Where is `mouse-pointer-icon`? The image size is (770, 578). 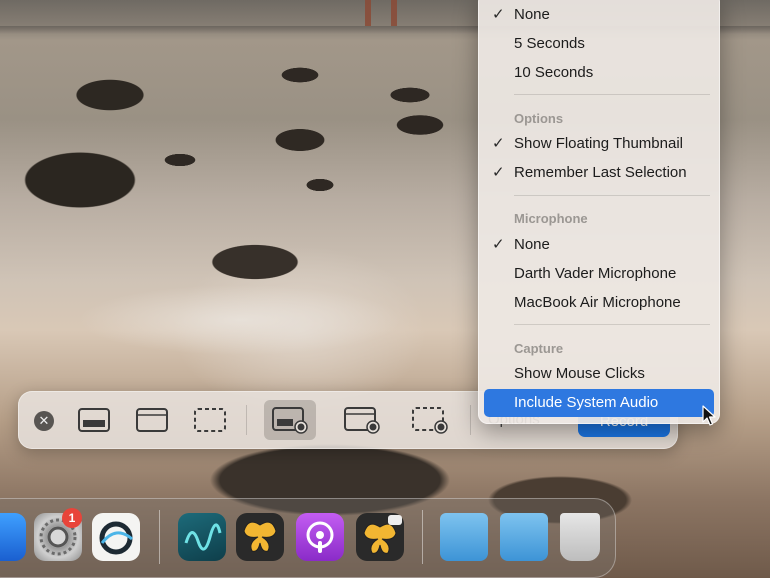
mouse-pointer-icon is located at coordinates (709, 415).